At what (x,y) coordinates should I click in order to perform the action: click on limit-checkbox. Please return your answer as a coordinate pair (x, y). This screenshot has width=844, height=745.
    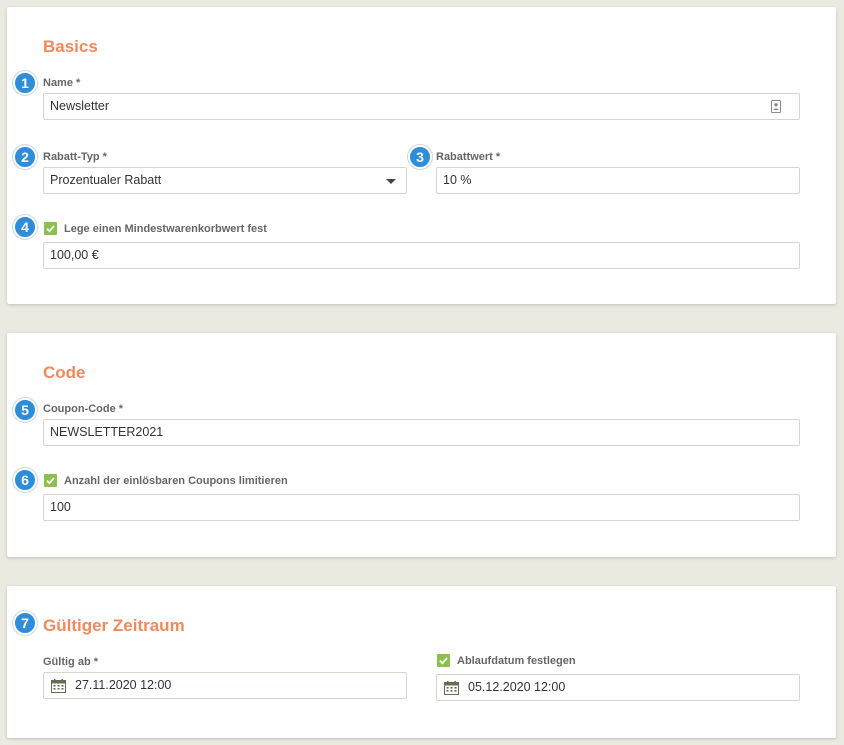
    Looking at the image, I should click on (50, 480).